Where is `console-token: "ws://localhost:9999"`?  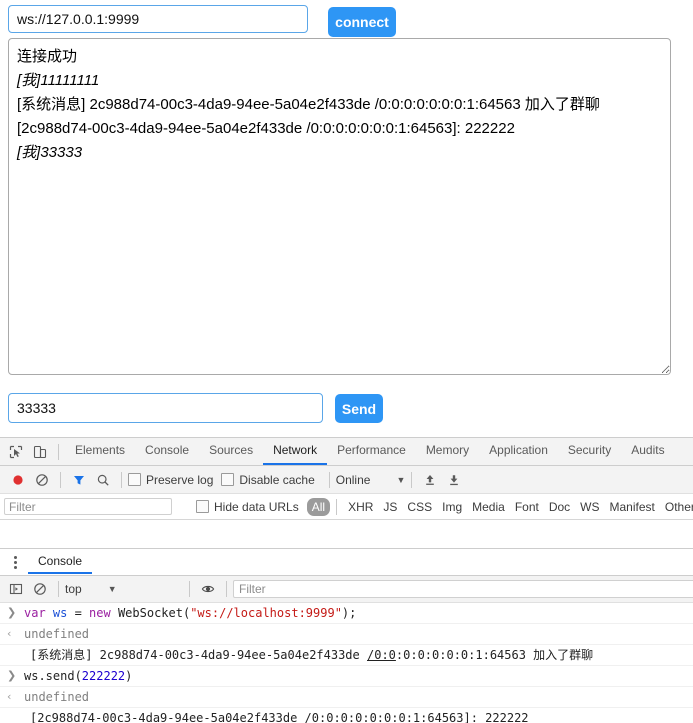 console-token: "ws://localhost:9999" is located at coordinates (266, 613).